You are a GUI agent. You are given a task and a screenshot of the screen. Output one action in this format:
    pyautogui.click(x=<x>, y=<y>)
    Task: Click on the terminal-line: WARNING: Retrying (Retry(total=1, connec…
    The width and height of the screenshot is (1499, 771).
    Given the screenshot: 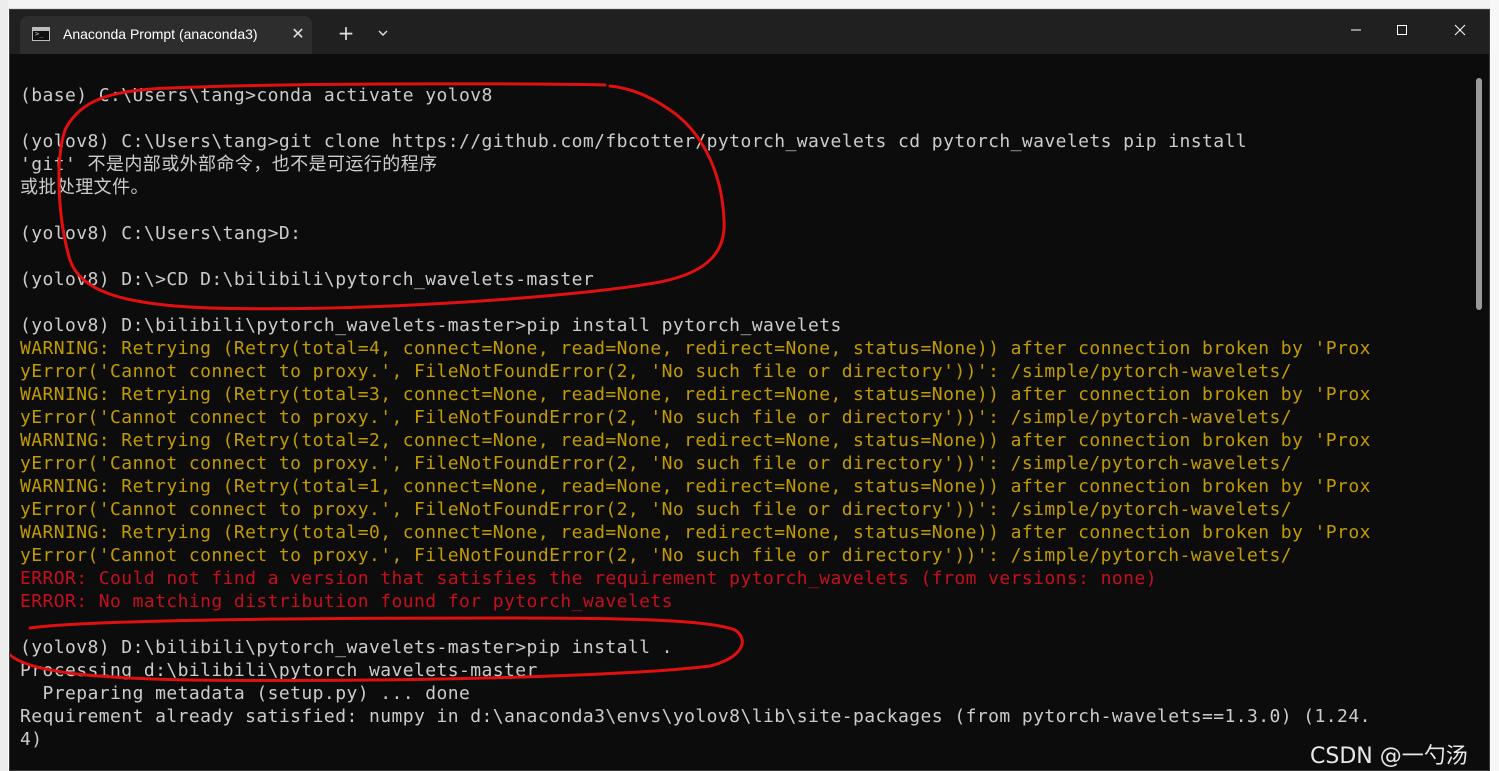 What is the action you would take?
    pyautogui.click(x=695, y=486)
    